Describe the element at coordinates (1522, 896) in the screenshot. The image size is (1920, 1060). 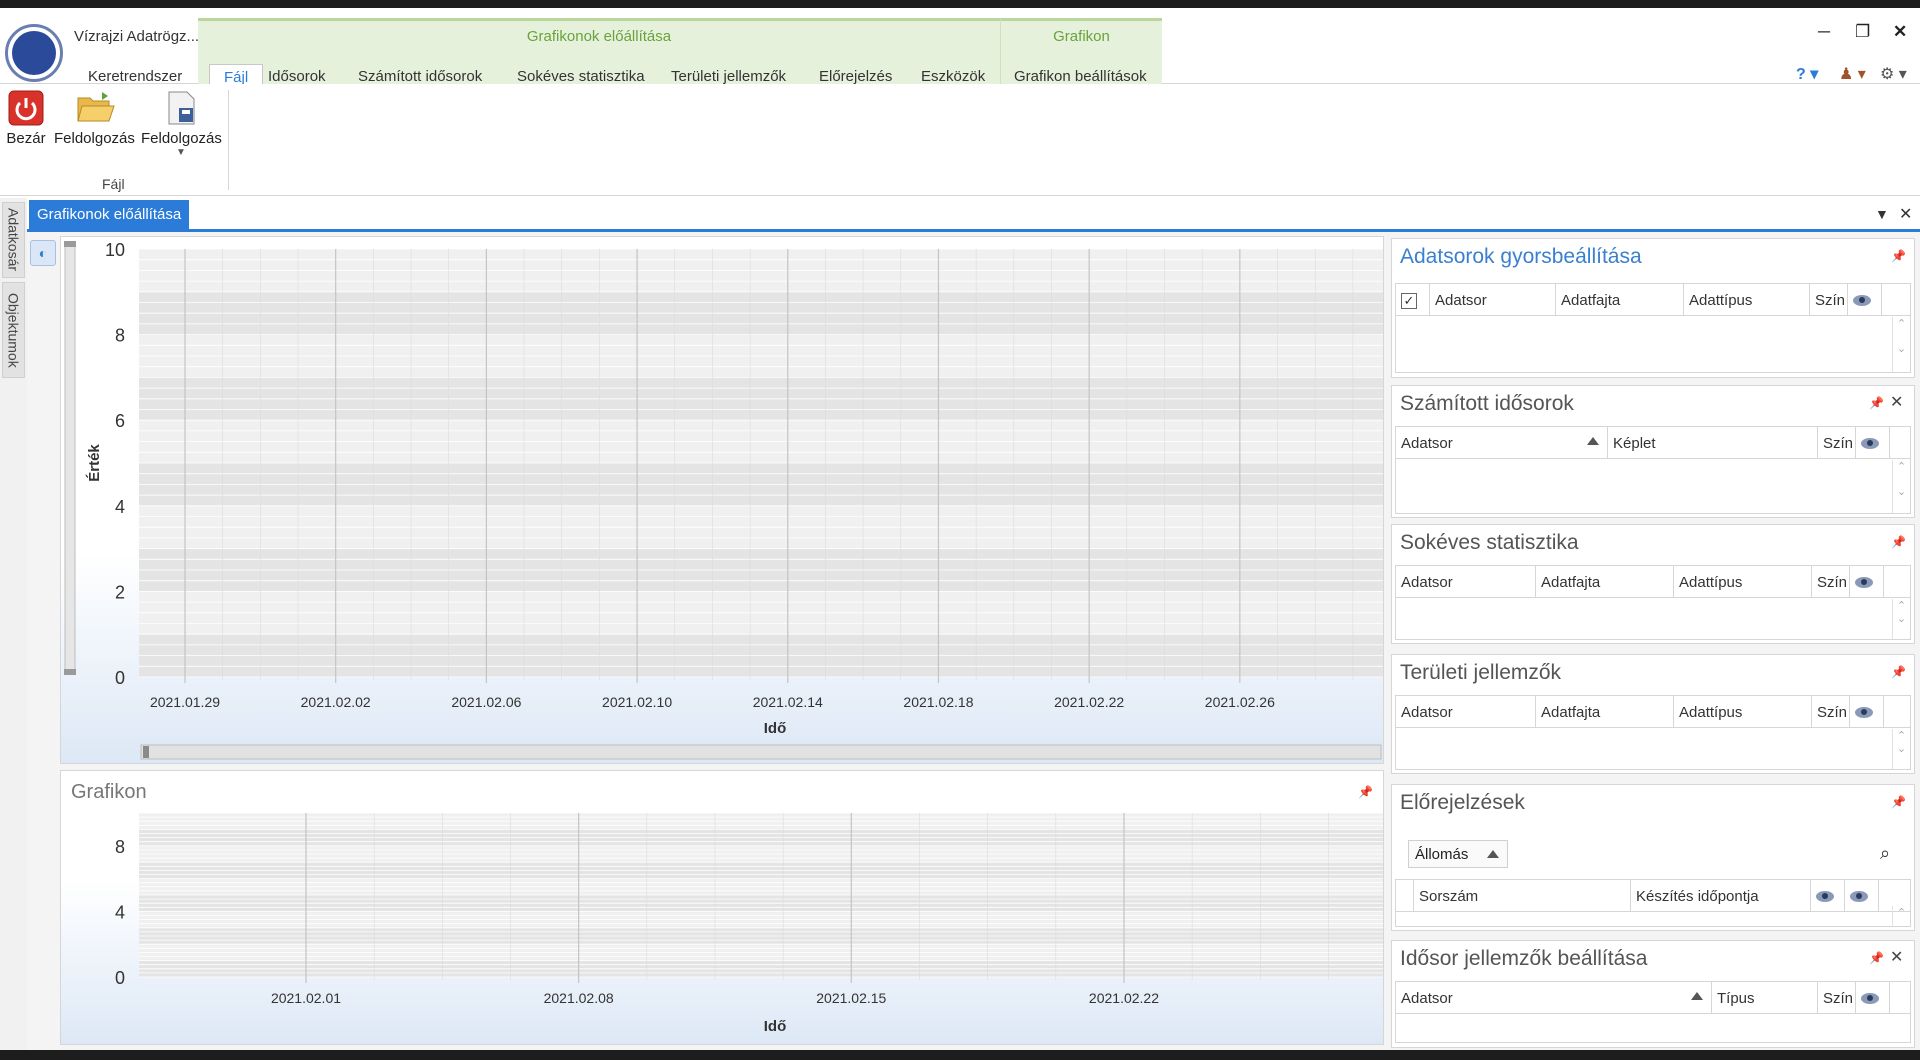
I see `col-sorszam: Sorszám` at that location.